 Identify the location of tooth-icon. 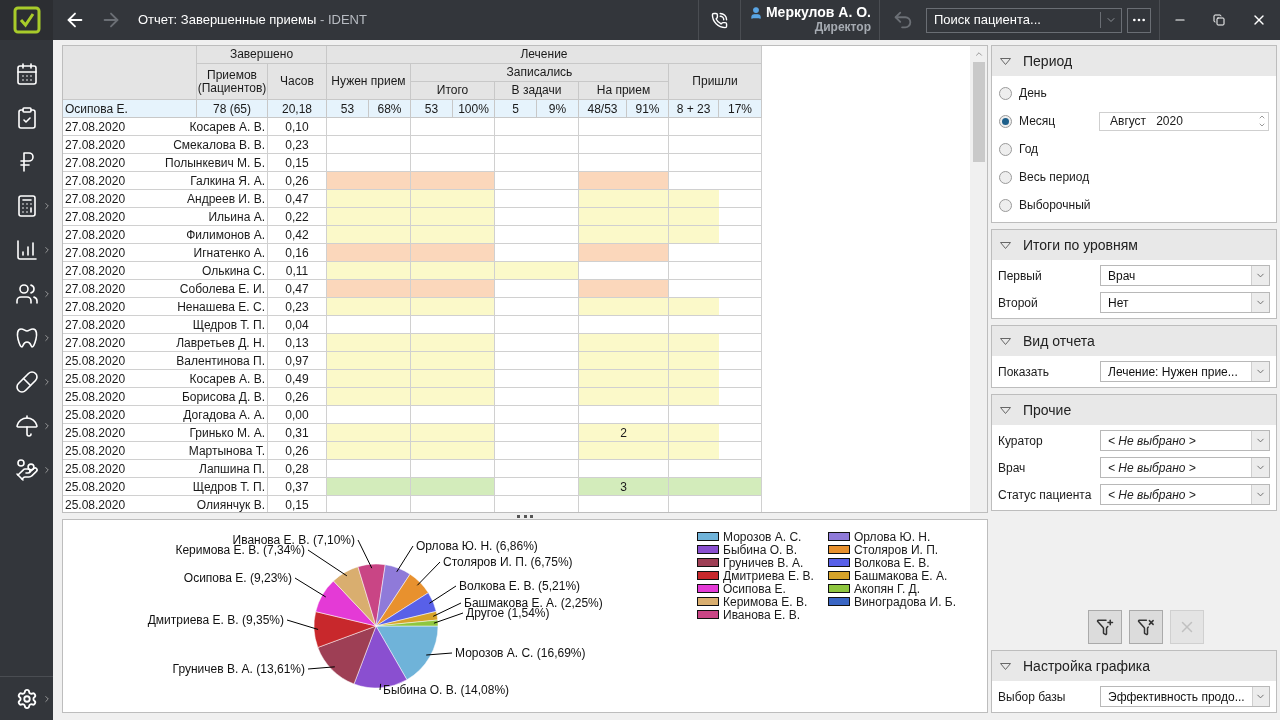
(26, 338).